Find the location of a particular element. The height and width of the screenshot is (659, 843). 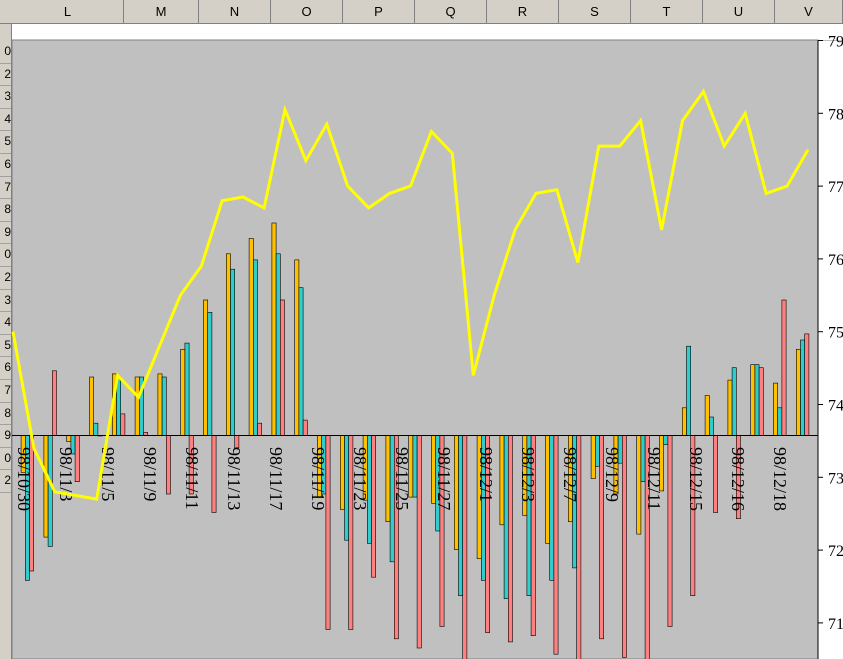

x-tick-label: 98/12/16 is located at coordinates (738, 479).